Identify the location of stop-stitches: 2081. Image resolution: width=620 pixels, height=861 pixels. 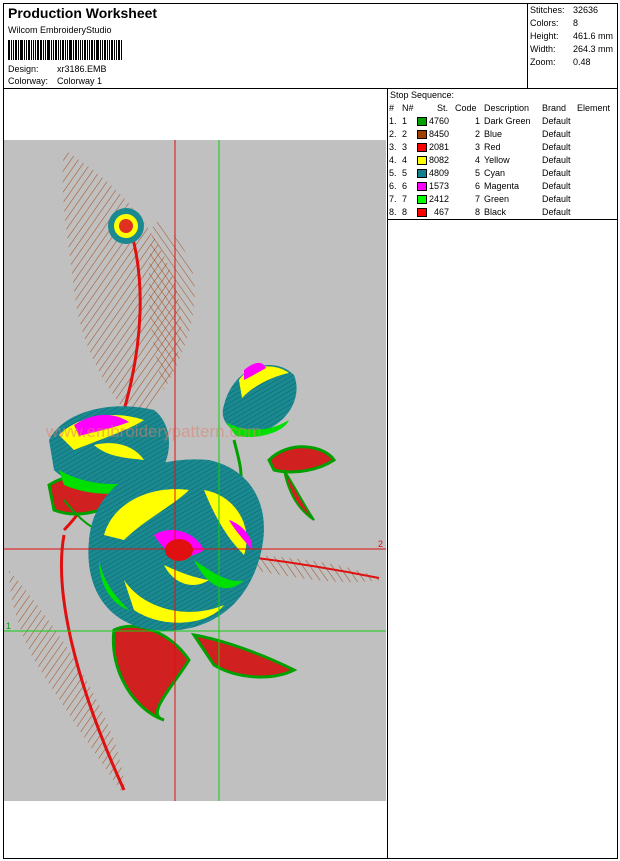
(439, 147).